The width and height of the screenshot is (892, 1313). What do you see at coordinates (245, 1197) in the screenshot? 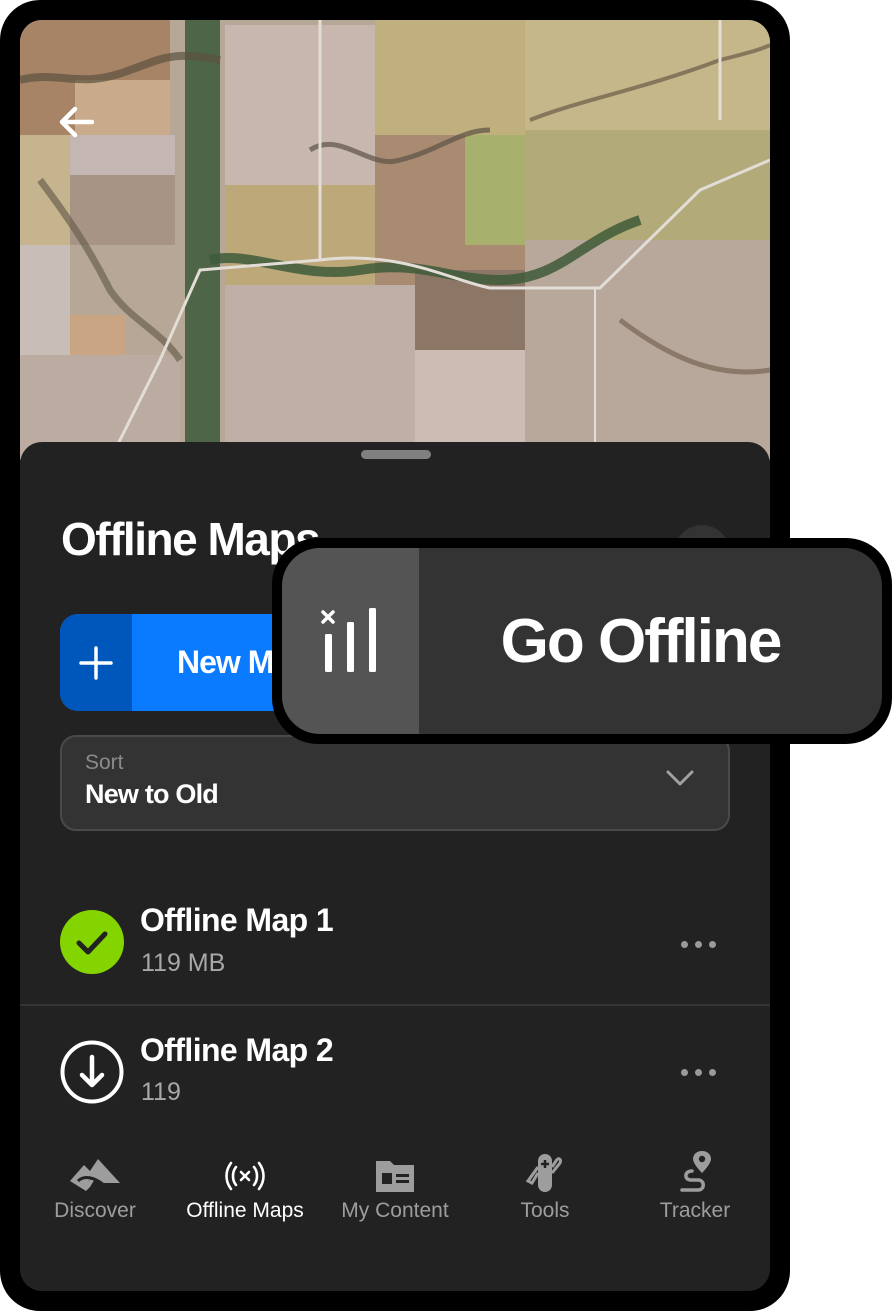
I see `nav-item-offline-maps: Offline Maps` at bounding box center [245, 1197].